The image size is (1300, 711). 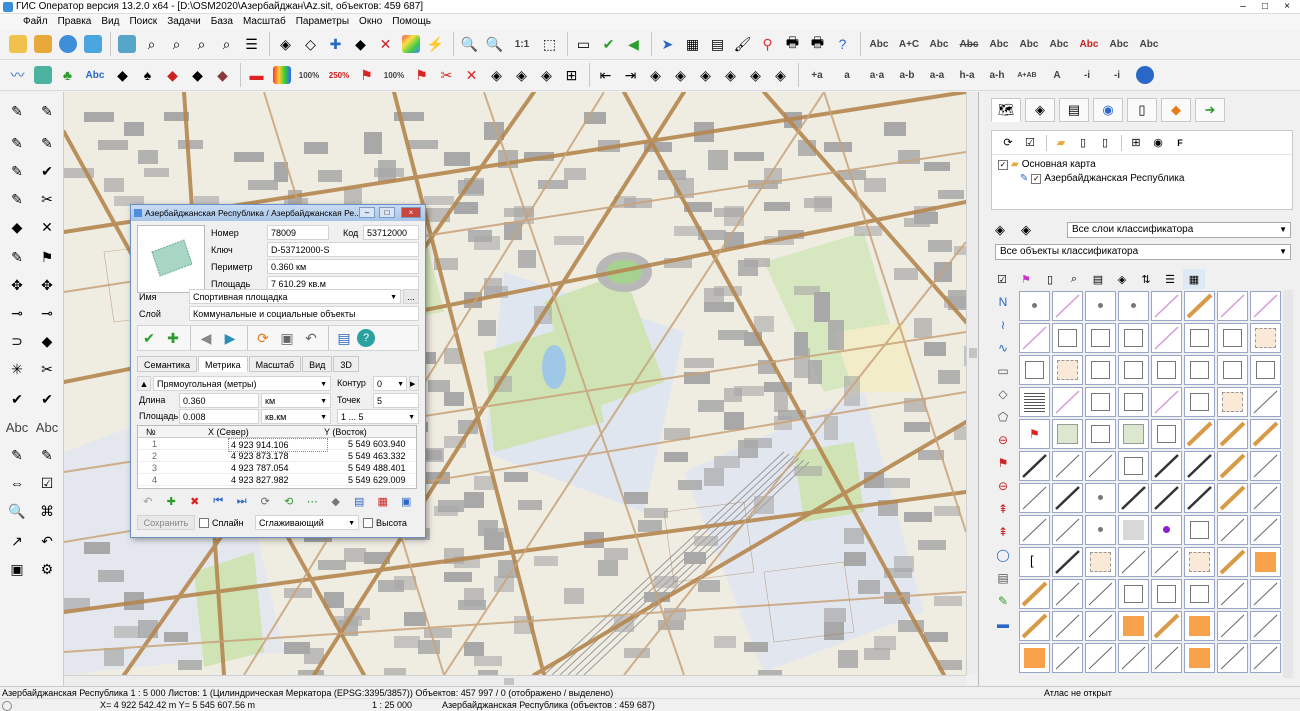 What do you see at coordinates (972, 383) in the screenshot?
I see `map-vertical-scrollbar` at bounding box center [972, 383].